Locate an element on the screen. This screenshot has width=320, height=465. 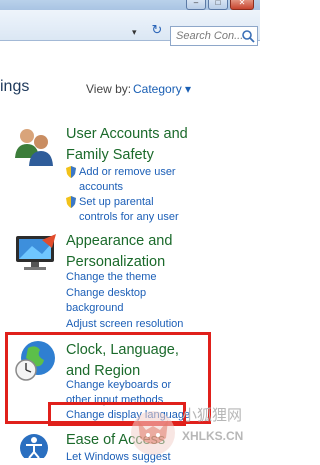
link-parental-controls: Set up parental controls for any user is located at coordinates (129, 210).